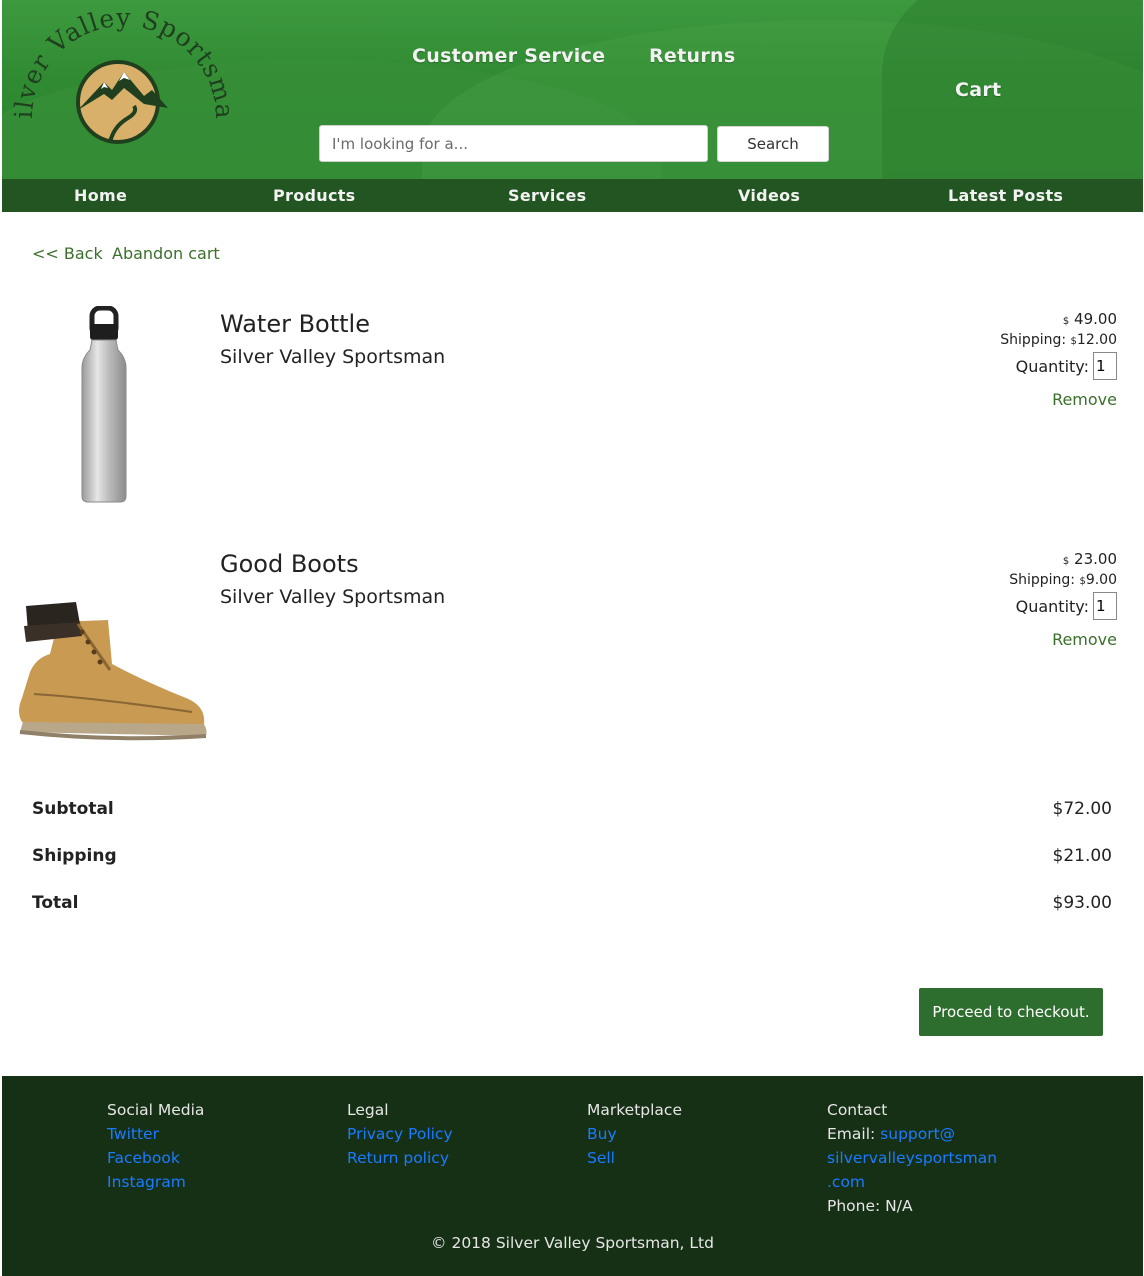 The image size is (1144, 1276). I want to click on email-link: support@, so click(917, 1134).